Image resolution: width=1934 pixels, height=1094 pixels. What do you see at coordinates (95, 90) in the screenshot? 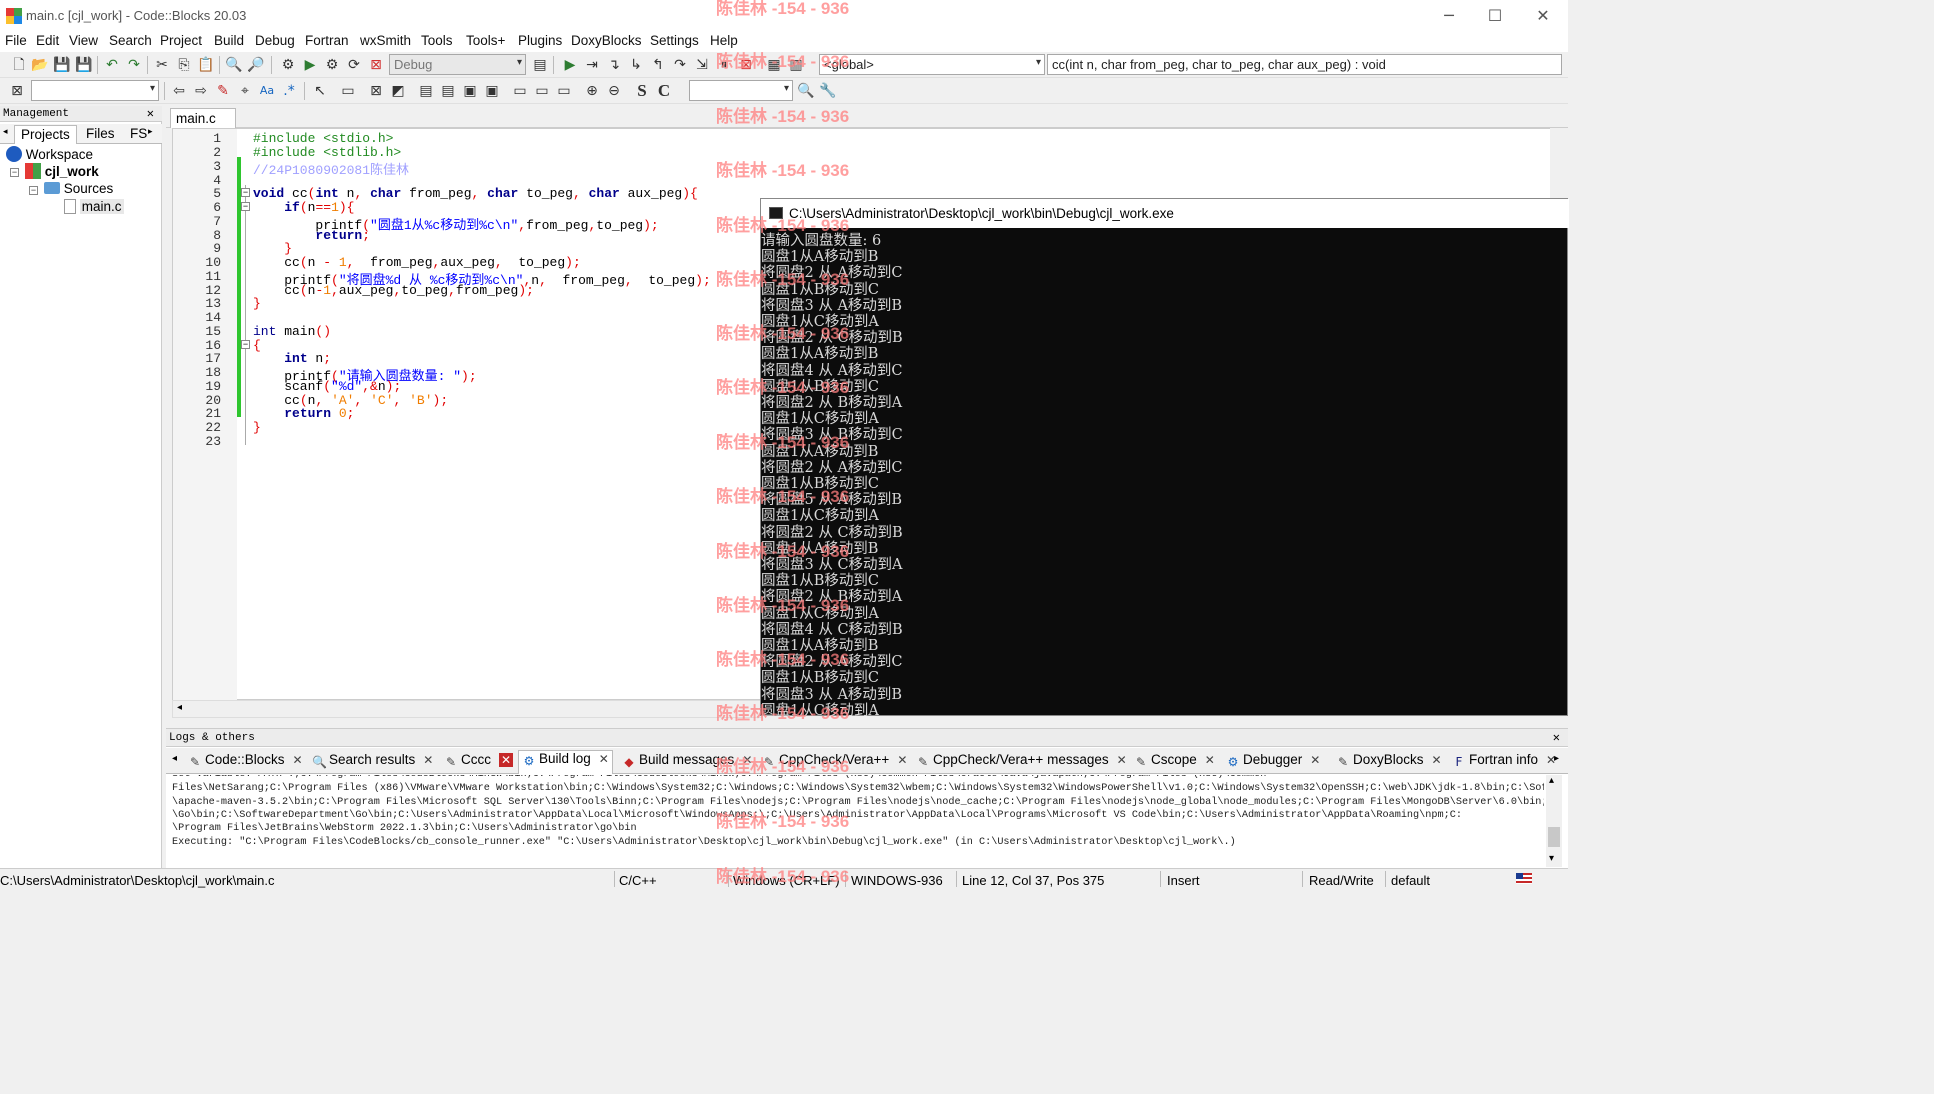
I see `search-input: ▾` at bounding box center [95, 90].